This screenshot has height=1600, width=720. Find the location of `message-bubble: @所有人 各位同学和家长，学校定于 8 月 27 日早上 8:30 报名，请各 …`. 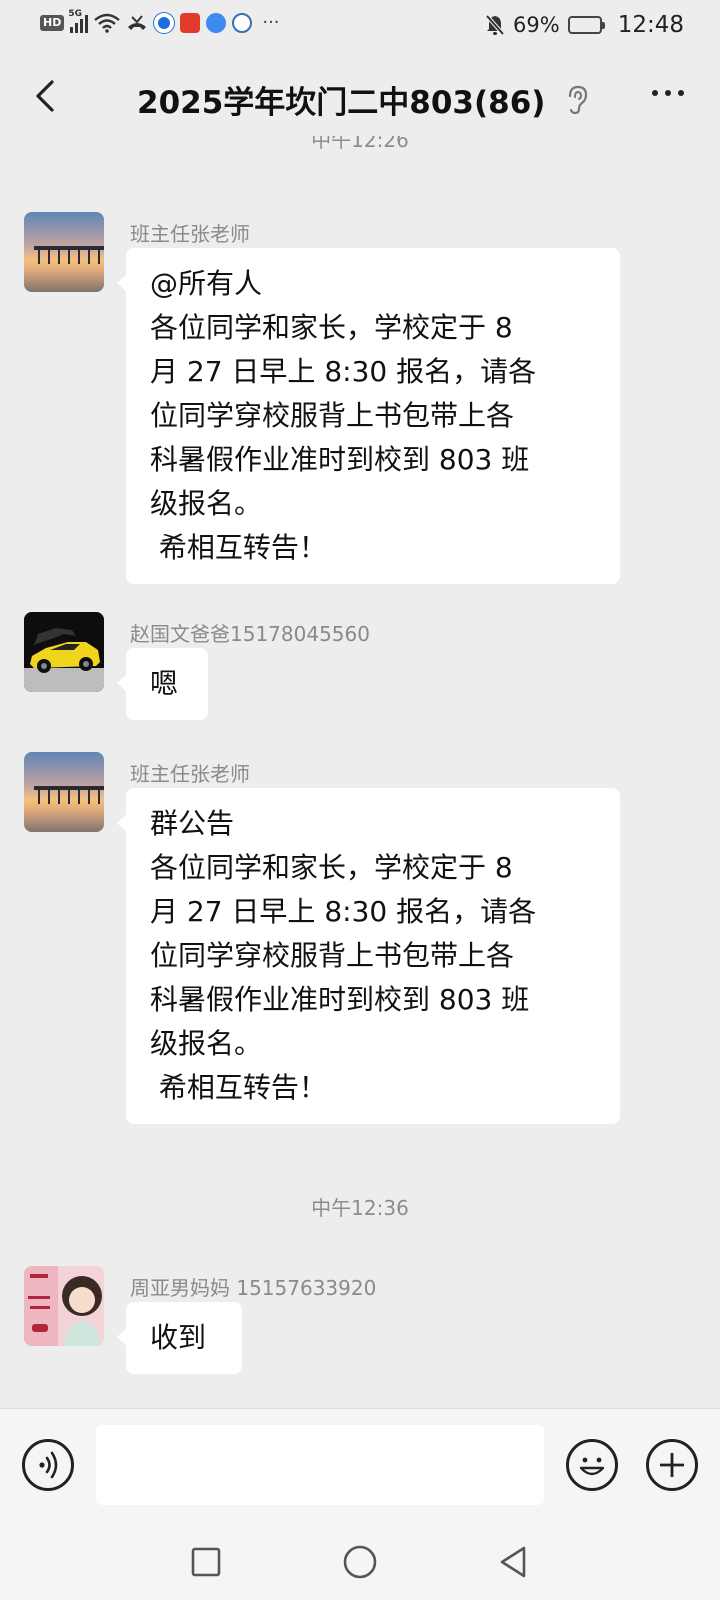

message-bubble: @所有人 各位同学和家长，学校定于 8 月 27 日早上 8:30 报名，请各 … is located at coordinates (368, 416).